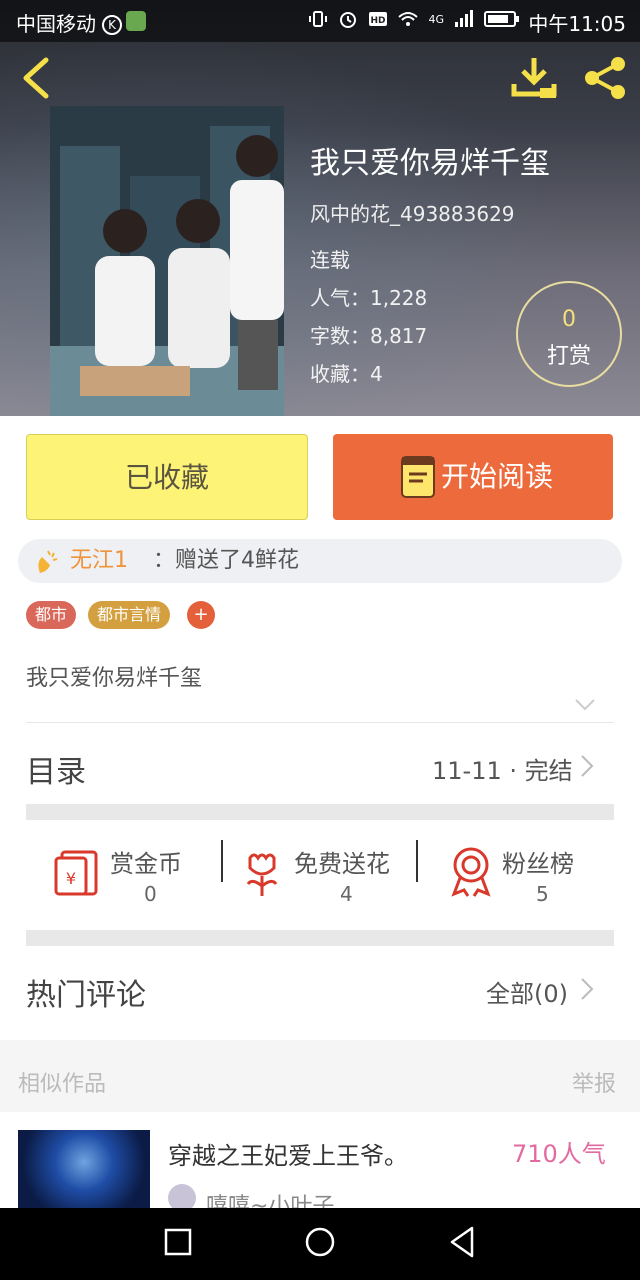  I want to click on stat-value: 4, so click(346, 894).